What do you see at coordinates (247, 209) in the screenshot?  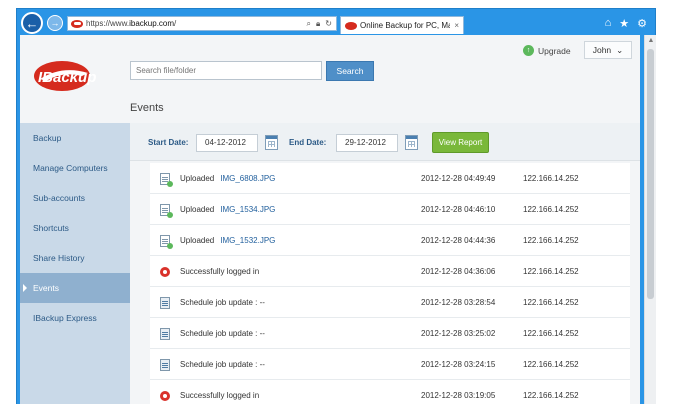 I see `event-file-link: IMG_1534.JPG` at bounding box center [247, 209].